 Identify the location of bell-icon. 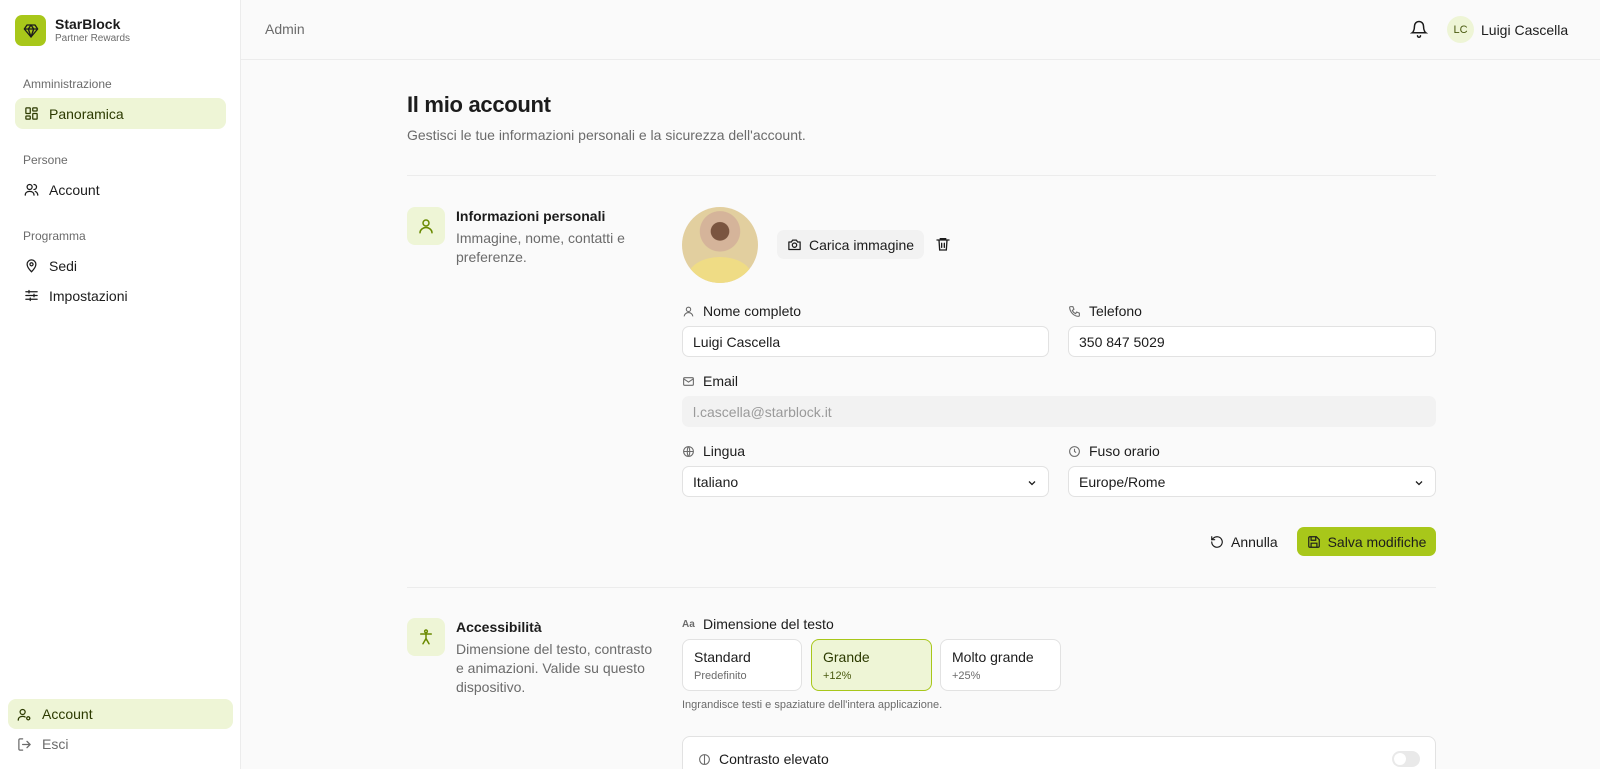
(1419, 29).